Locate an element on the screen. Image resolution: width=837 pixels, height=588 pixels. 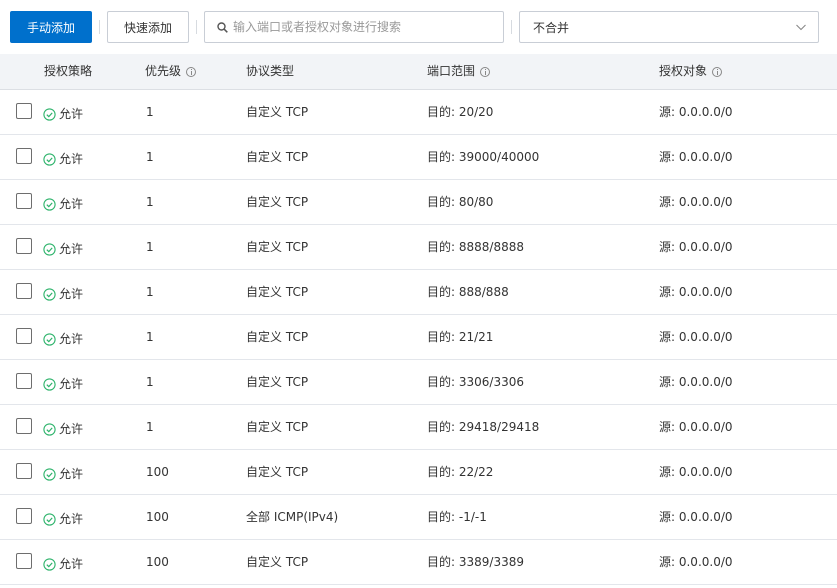
table-row: 允许 100 自定义 TCP 目的: 3389/3389 源: 0.0.0.0/0 is located at coordinates (418, 562).